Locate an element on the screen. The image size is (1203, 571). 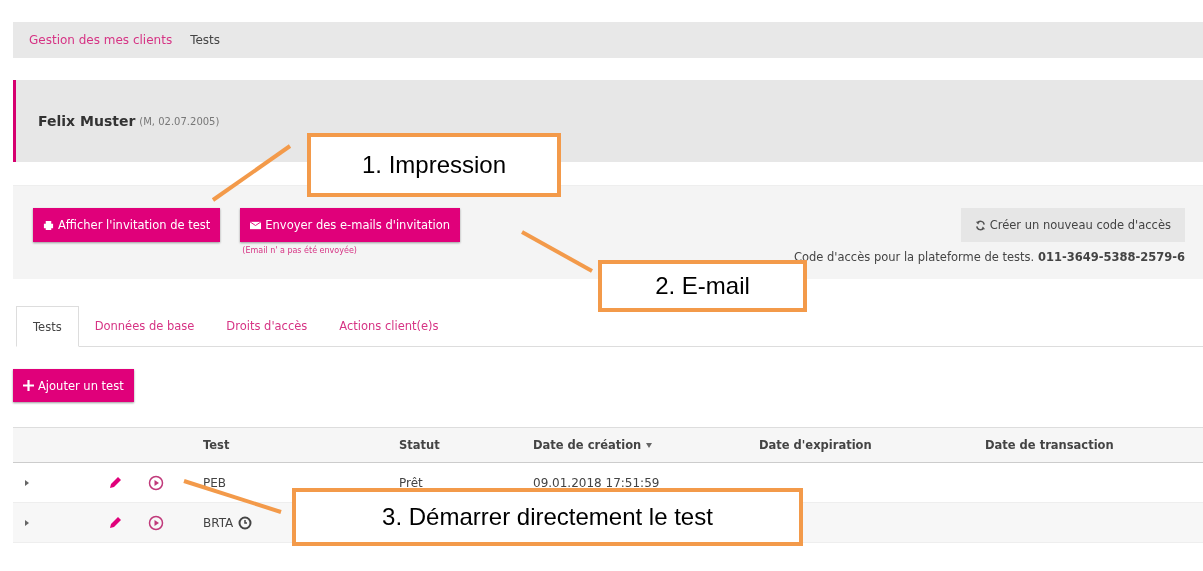
callout-label: 3. Démarrer directement le test is located at coordinates (547, 517).